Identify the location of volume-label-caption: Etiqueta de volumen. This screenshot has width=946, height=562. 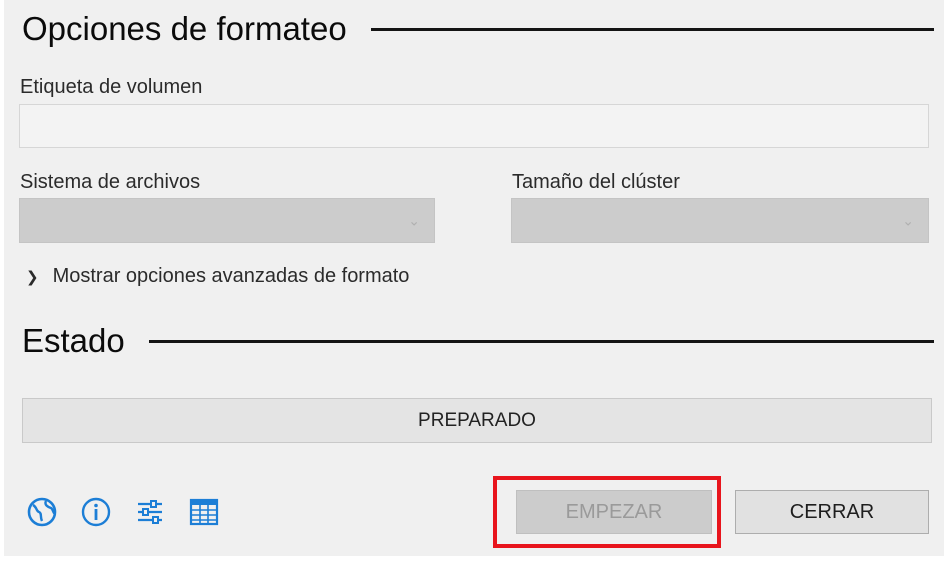
(111, 87).